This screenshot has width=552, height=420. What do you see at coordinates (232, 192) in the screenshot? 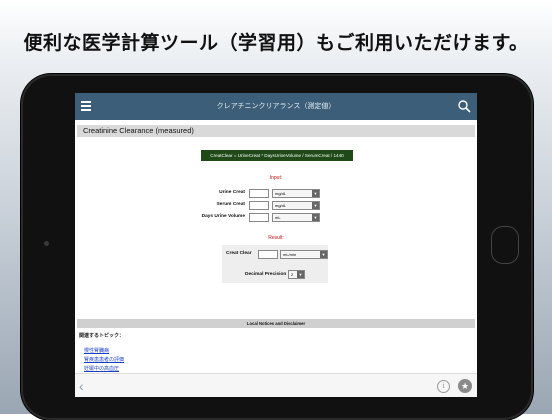
I see `input-label: Urine Creat` at bounding box center [232, 192].